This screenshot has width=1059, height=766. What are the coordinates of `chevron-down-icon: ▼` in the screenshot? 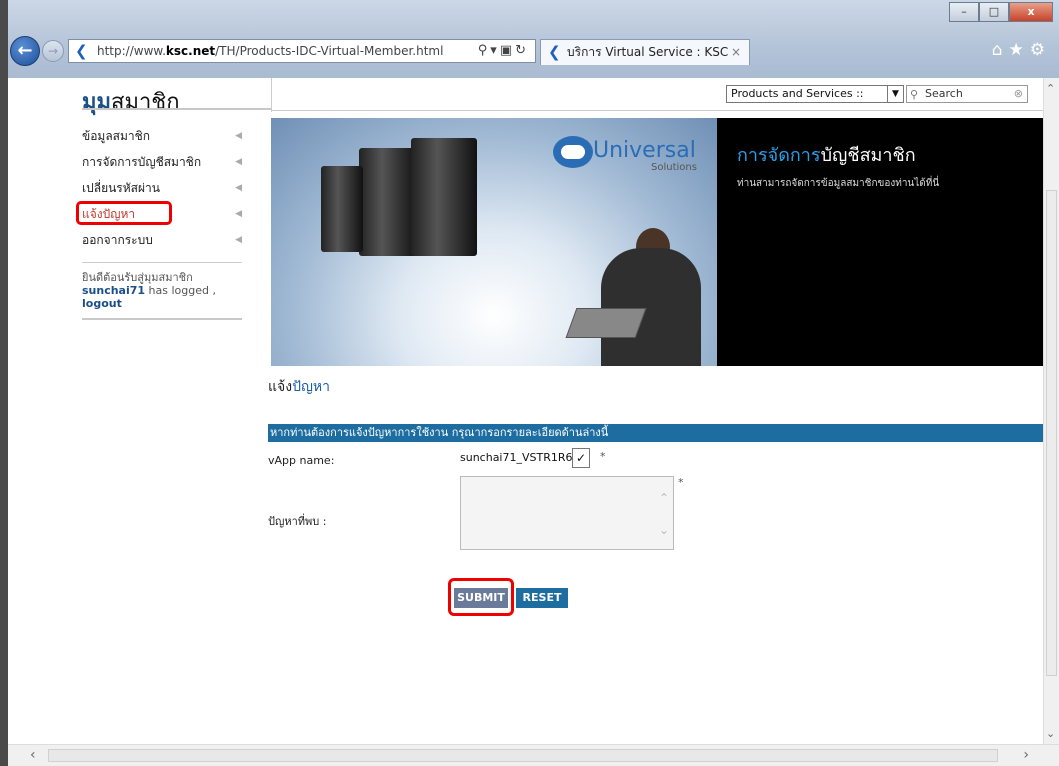 It's located at (895, 94).